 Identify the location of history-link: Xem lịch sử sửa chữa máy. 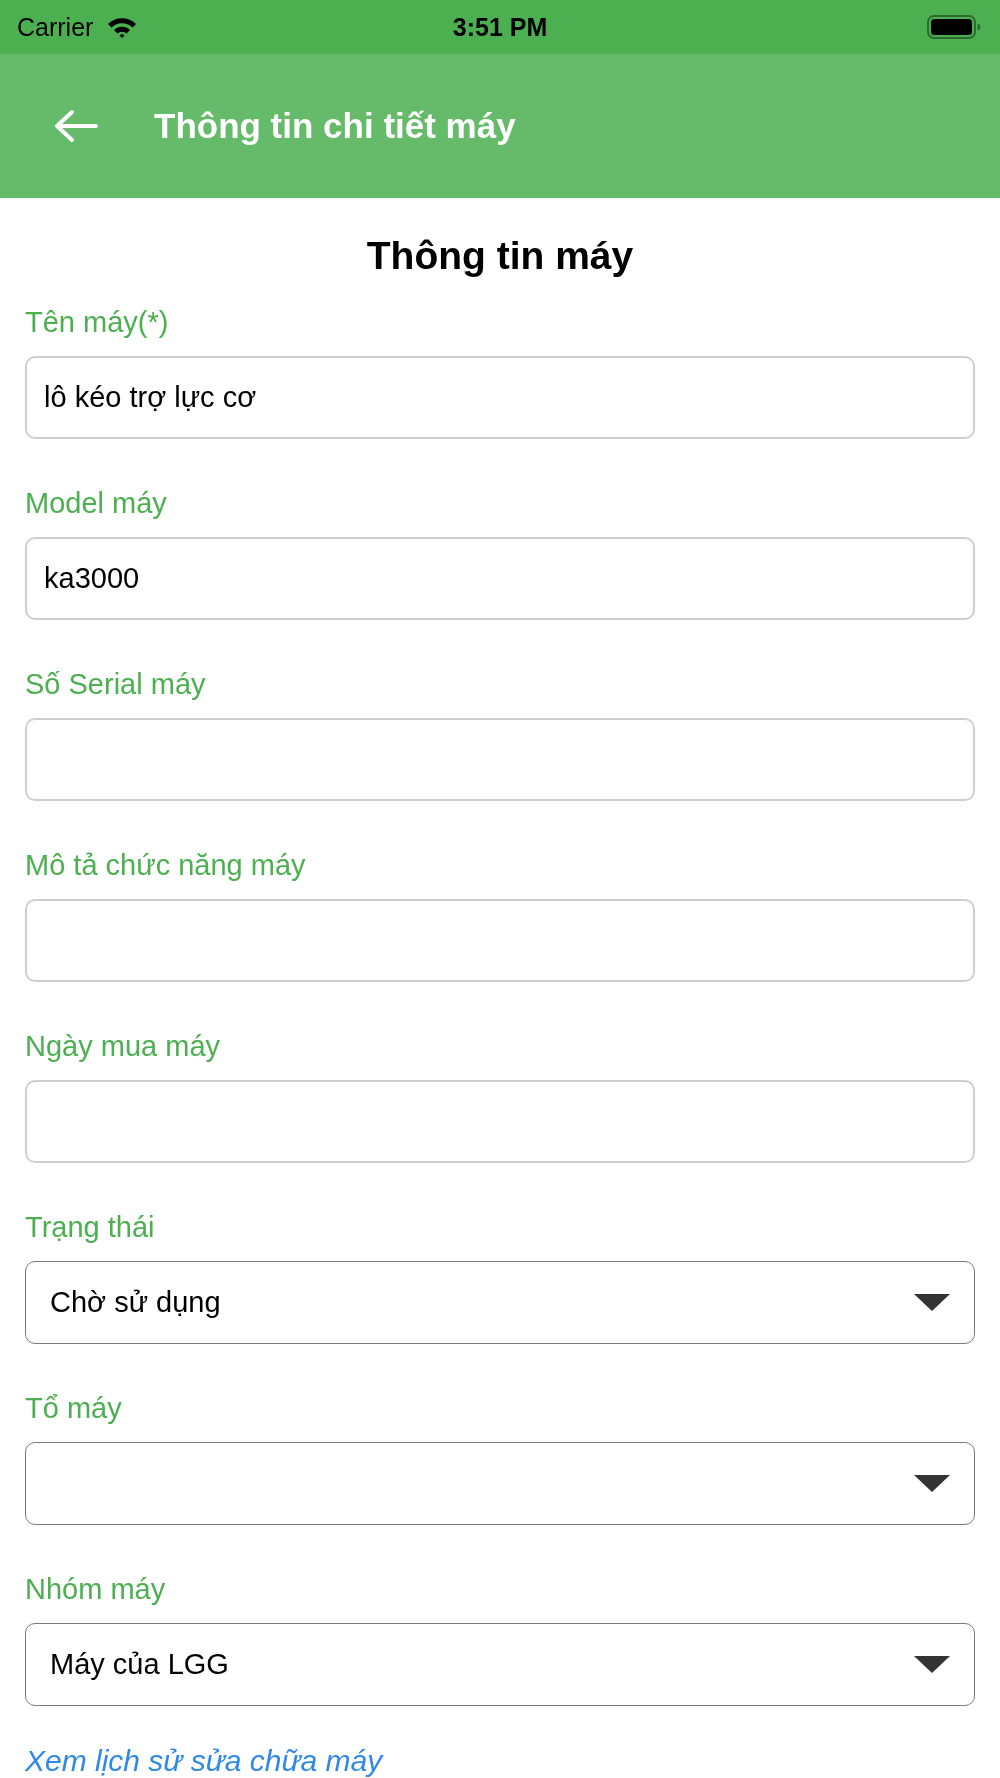
(204, 1761).